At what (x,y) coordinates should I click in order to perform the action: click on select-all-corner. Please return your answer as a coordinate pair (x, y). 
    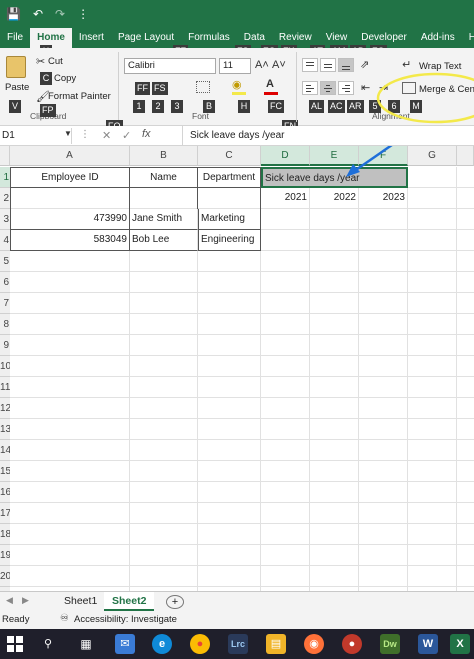
    Looking at the image, I should click on (5, 156).